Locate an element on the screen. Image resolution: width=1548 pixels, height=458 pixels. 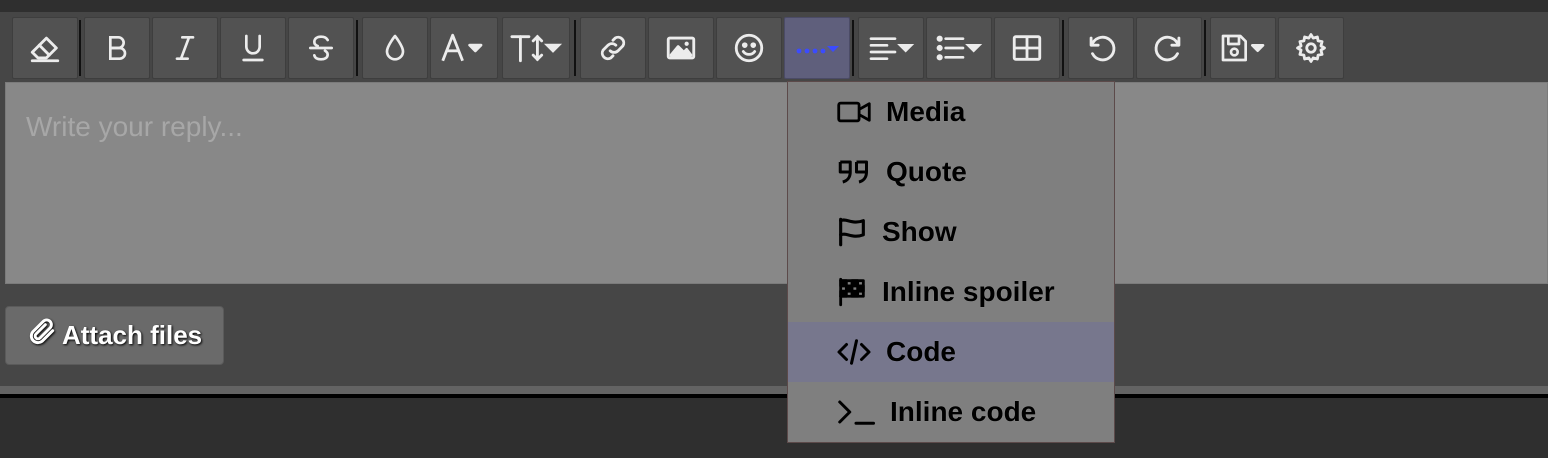
italic-button is located at coordinates (185, 48).